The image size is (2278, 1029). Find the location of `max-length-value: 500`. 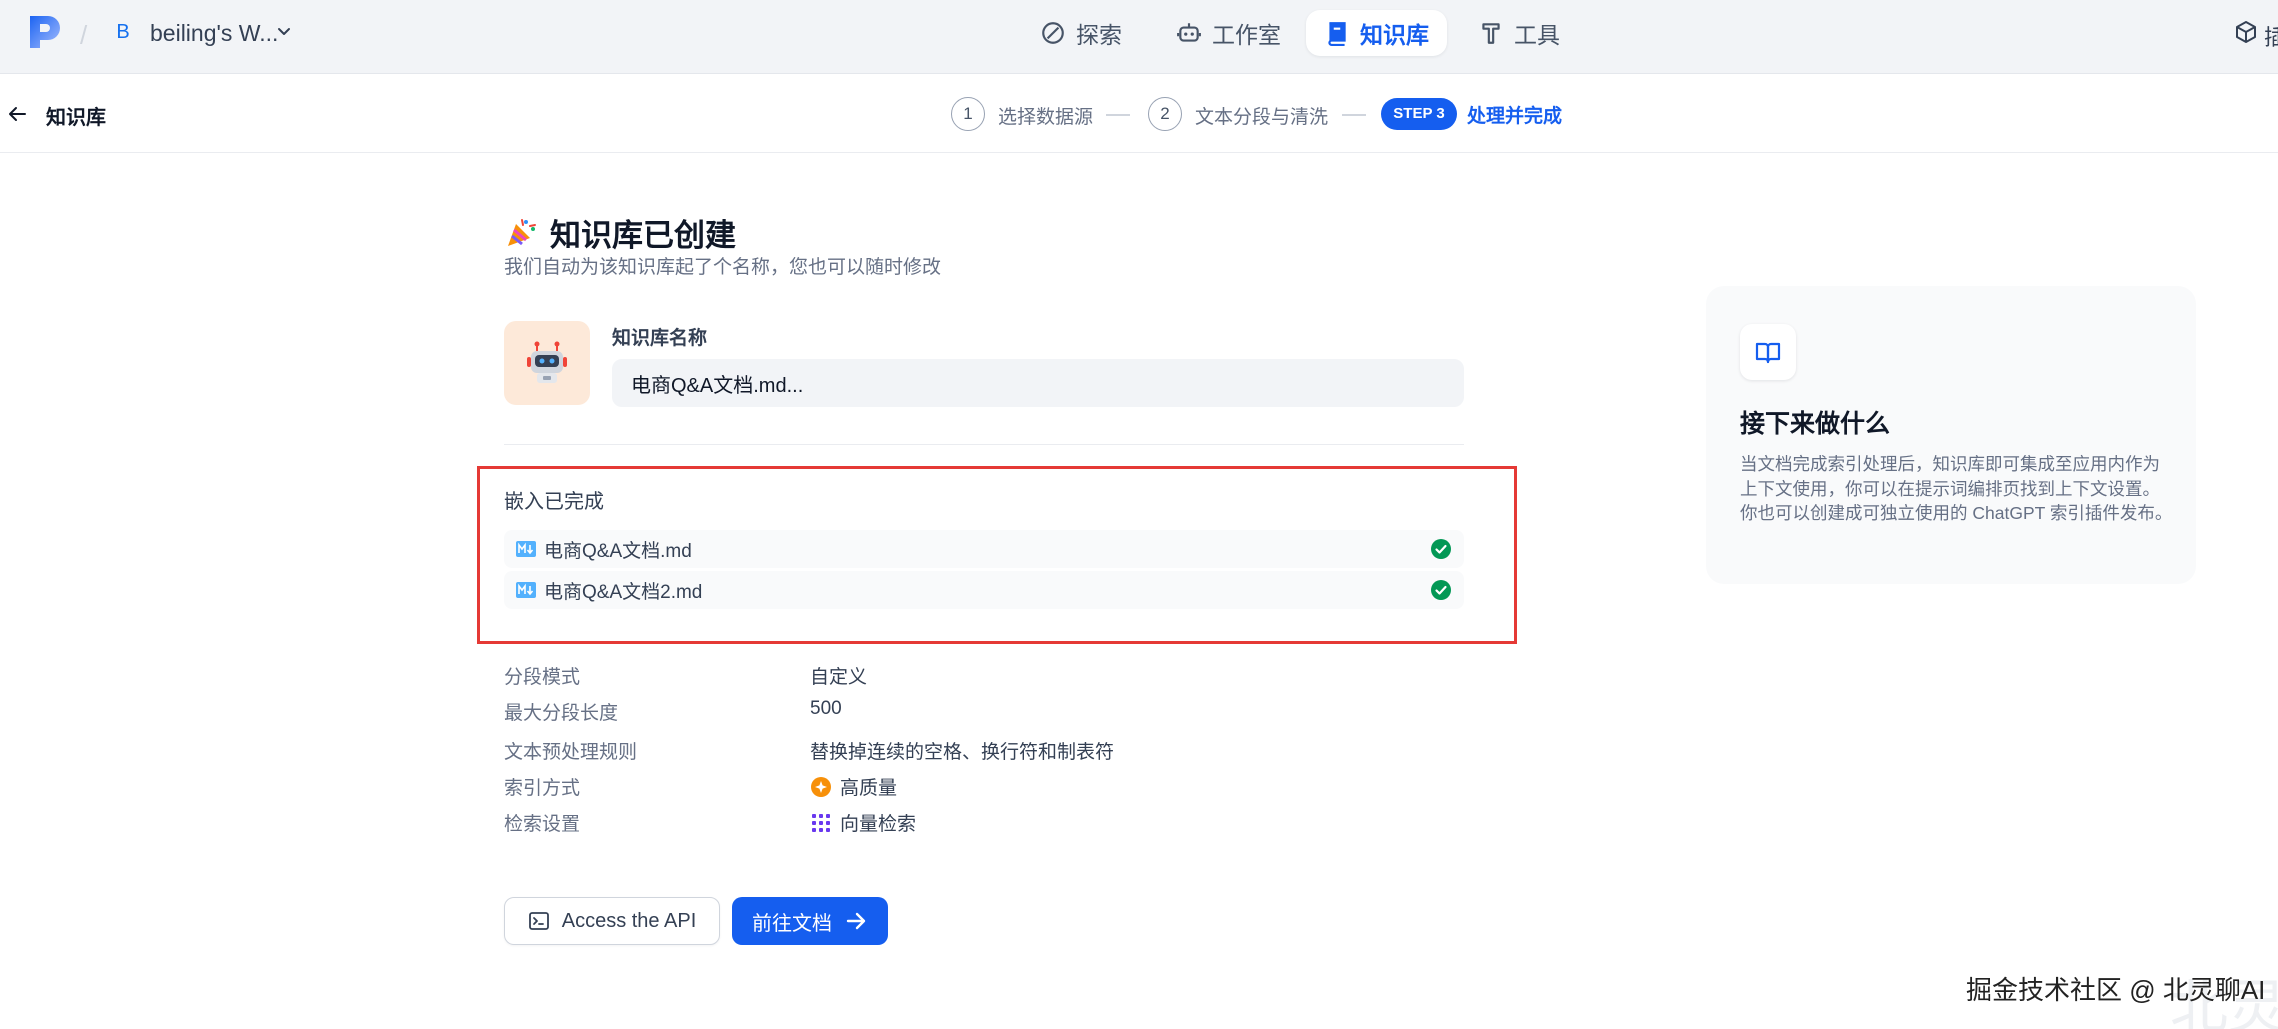

max-length-value: 500 is located at coordinates (826, 709).